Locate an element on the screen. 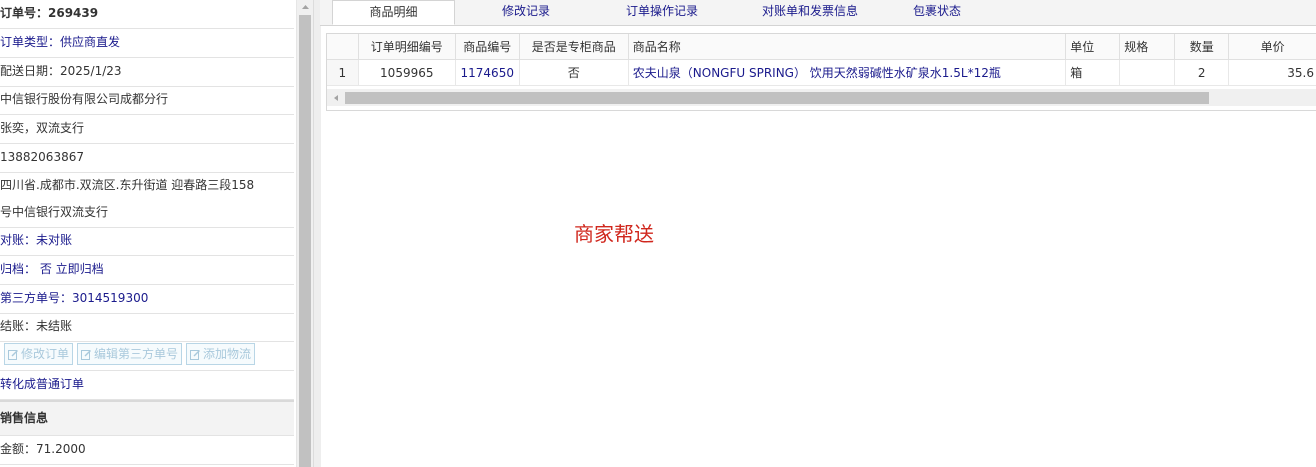 The width and height of the screenshot is (1316, 467). unit-cell: 箱 is located at coordinates (1093, 72).